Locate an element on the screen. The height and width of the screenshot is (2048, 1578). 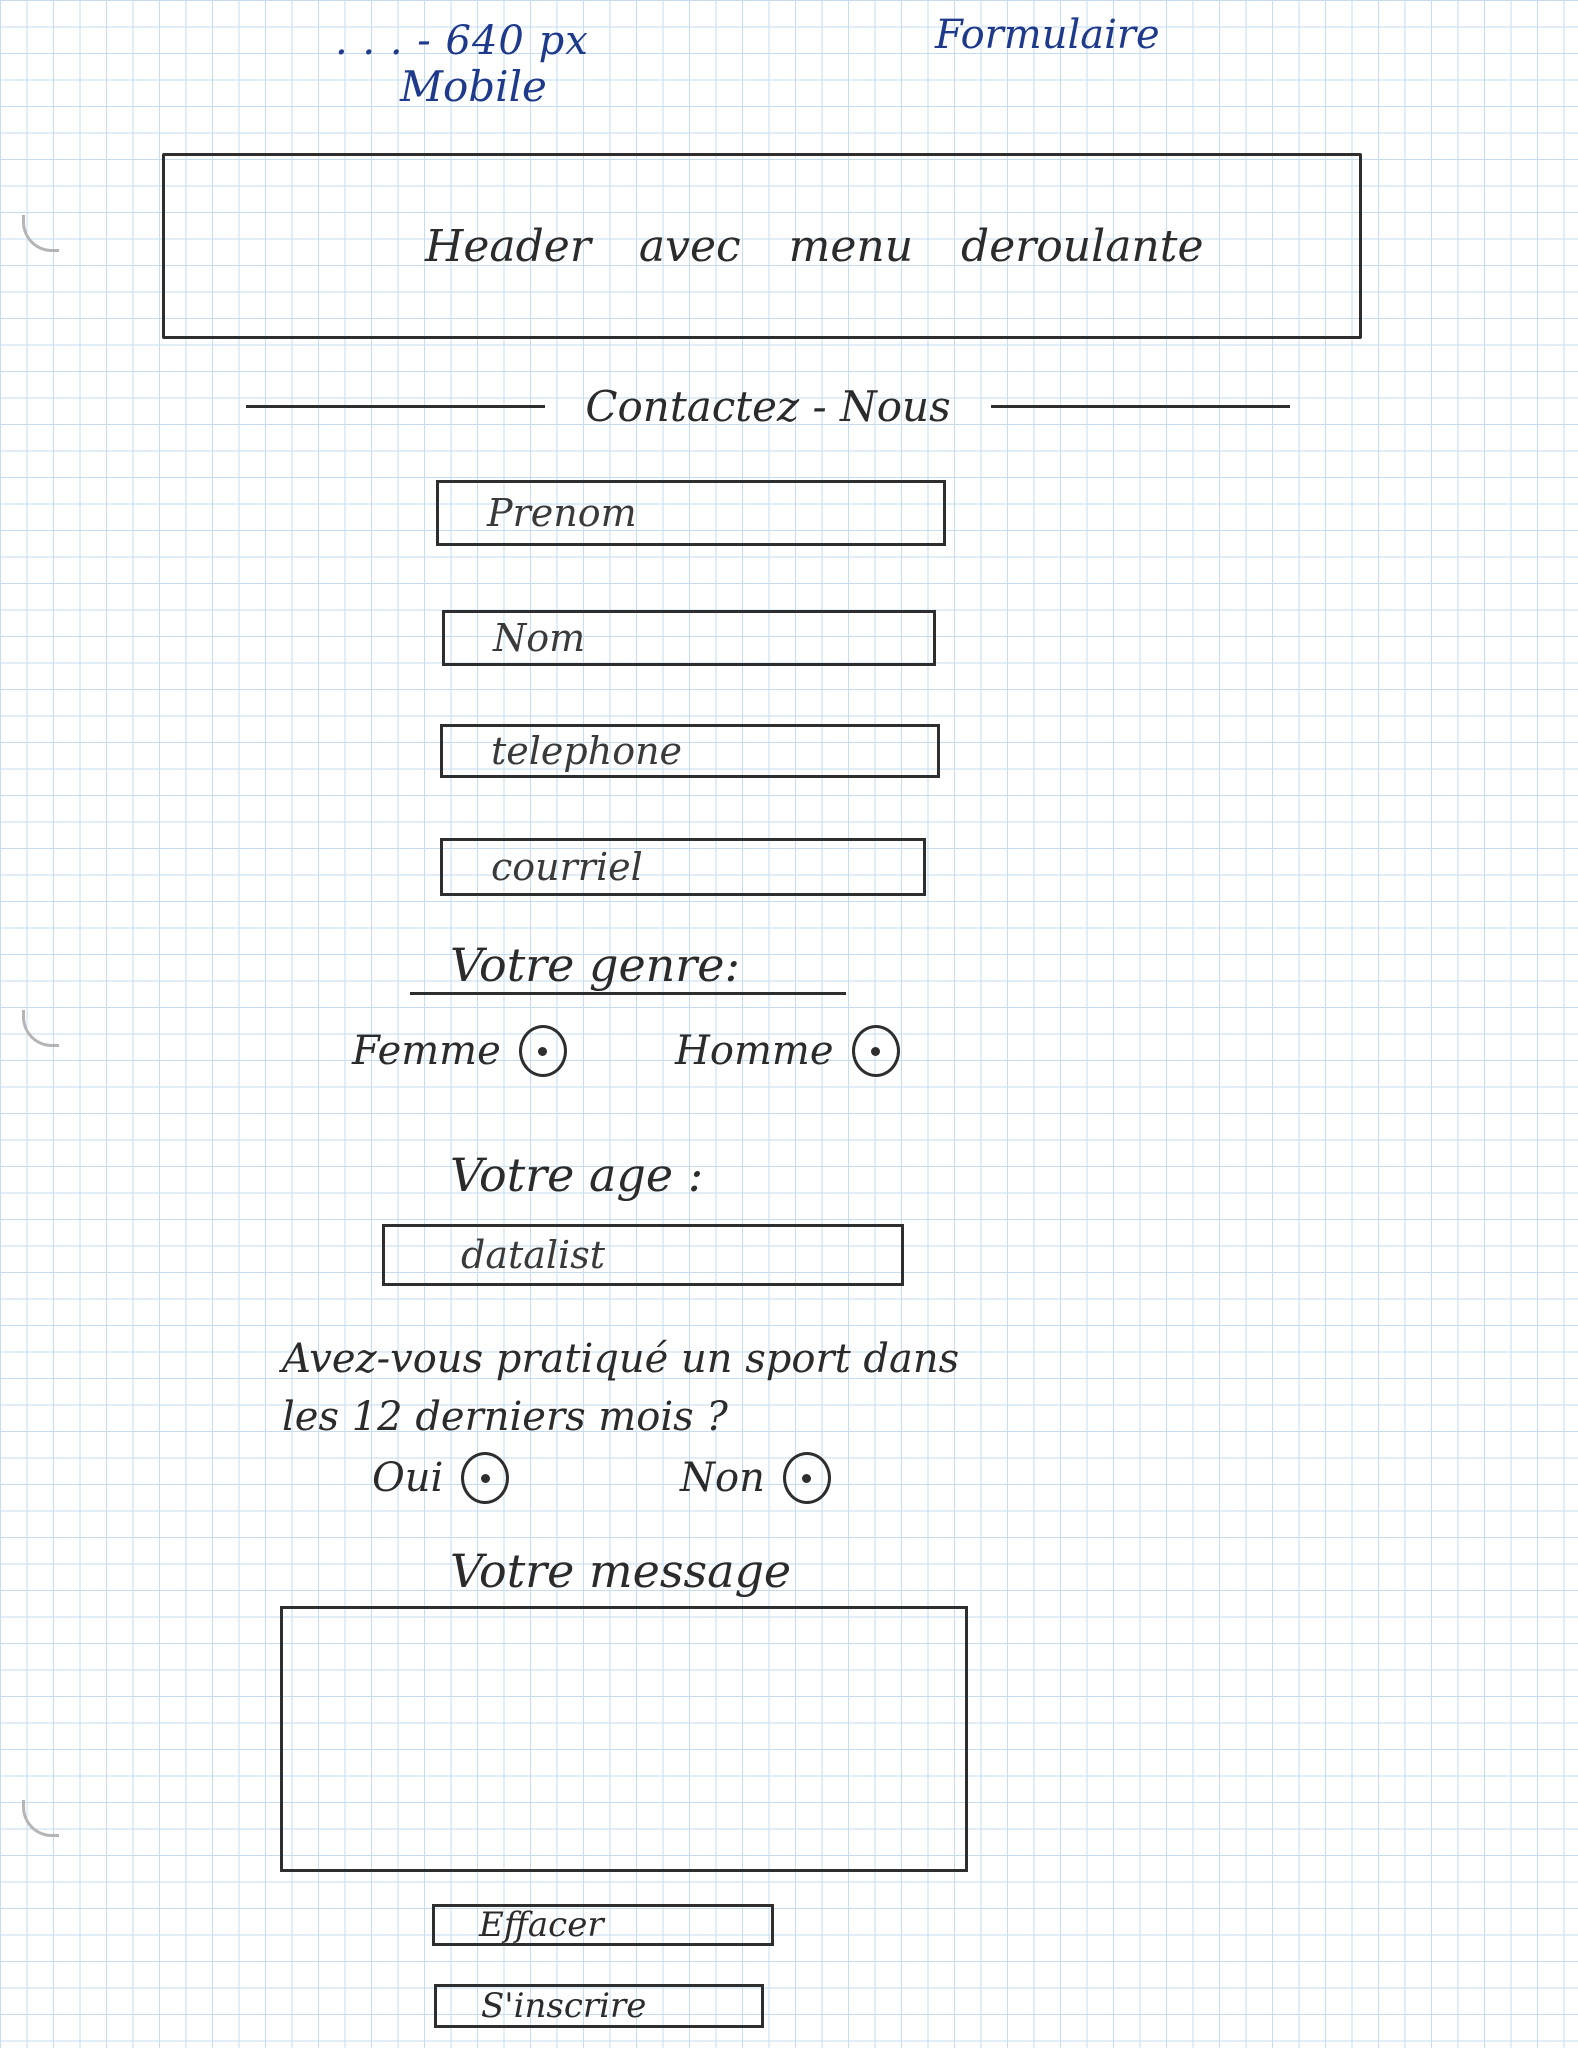
telephone-input: telephone is located at coordinates (690, 751).